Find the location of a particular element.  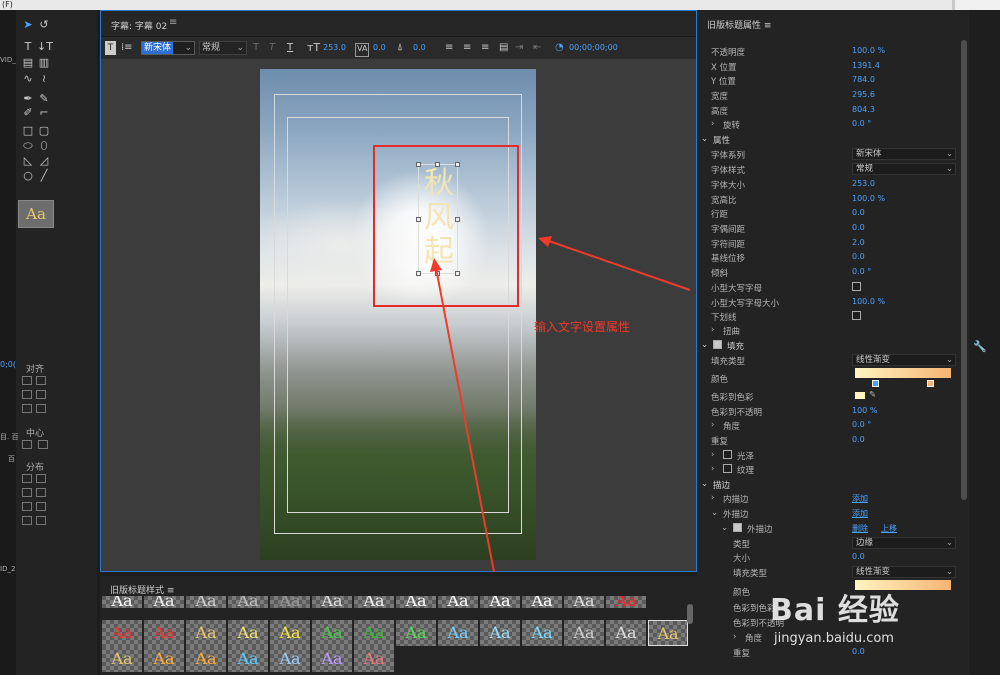

kerning-value: 0.0 is located at coordinates (858, 227).